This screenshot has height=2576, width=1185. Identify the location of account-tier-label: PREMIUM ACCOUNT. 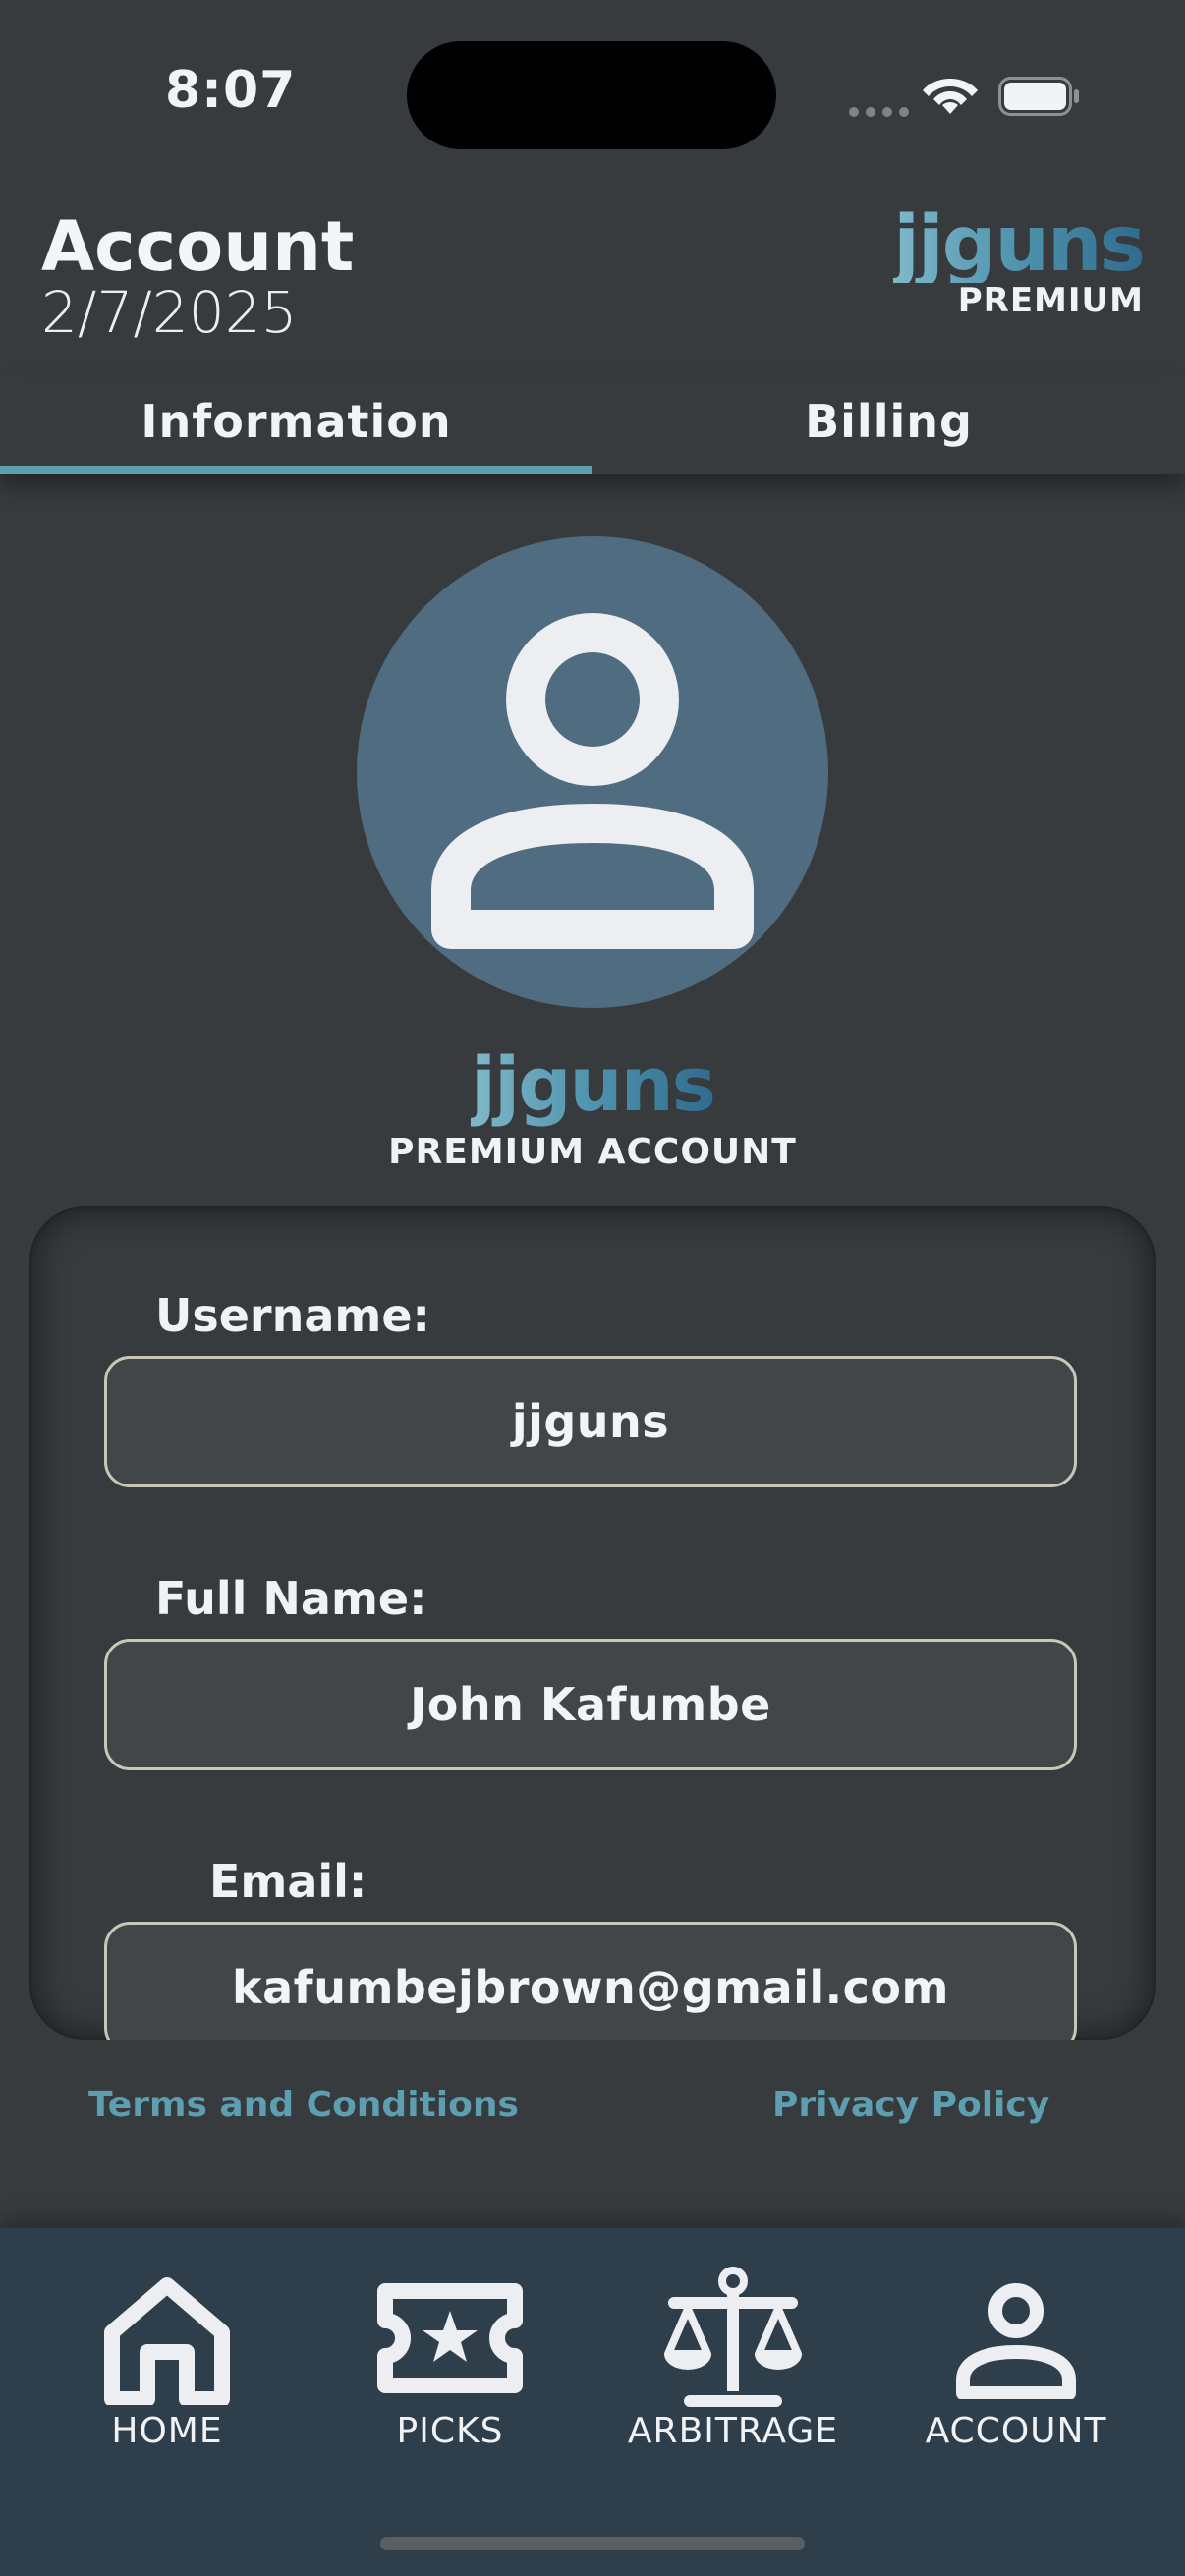
(592, 1152).